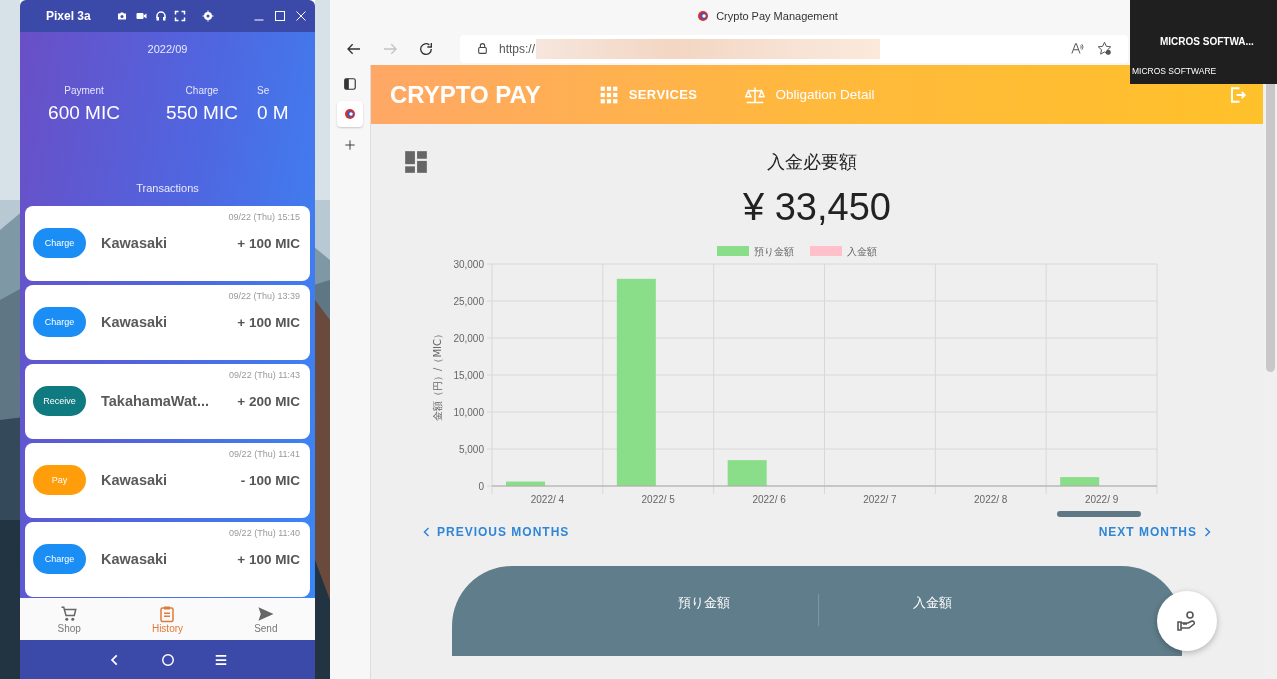  Describe the element at coordinates (264, 533) in the screenshot. I see `transaction-time: 09/22 (Thu) 11:40` at that location.